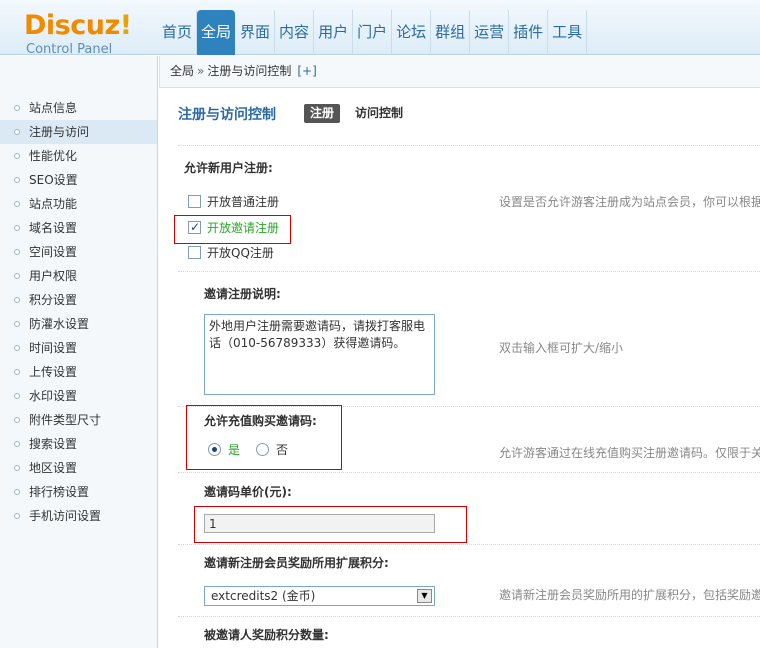 The height and width of the screenshot is (648, 760). What do you see at coordinates (182, 71) in the screenshot?
I see `breadcrumb-root: 全局` at bounding box center [182, 71].